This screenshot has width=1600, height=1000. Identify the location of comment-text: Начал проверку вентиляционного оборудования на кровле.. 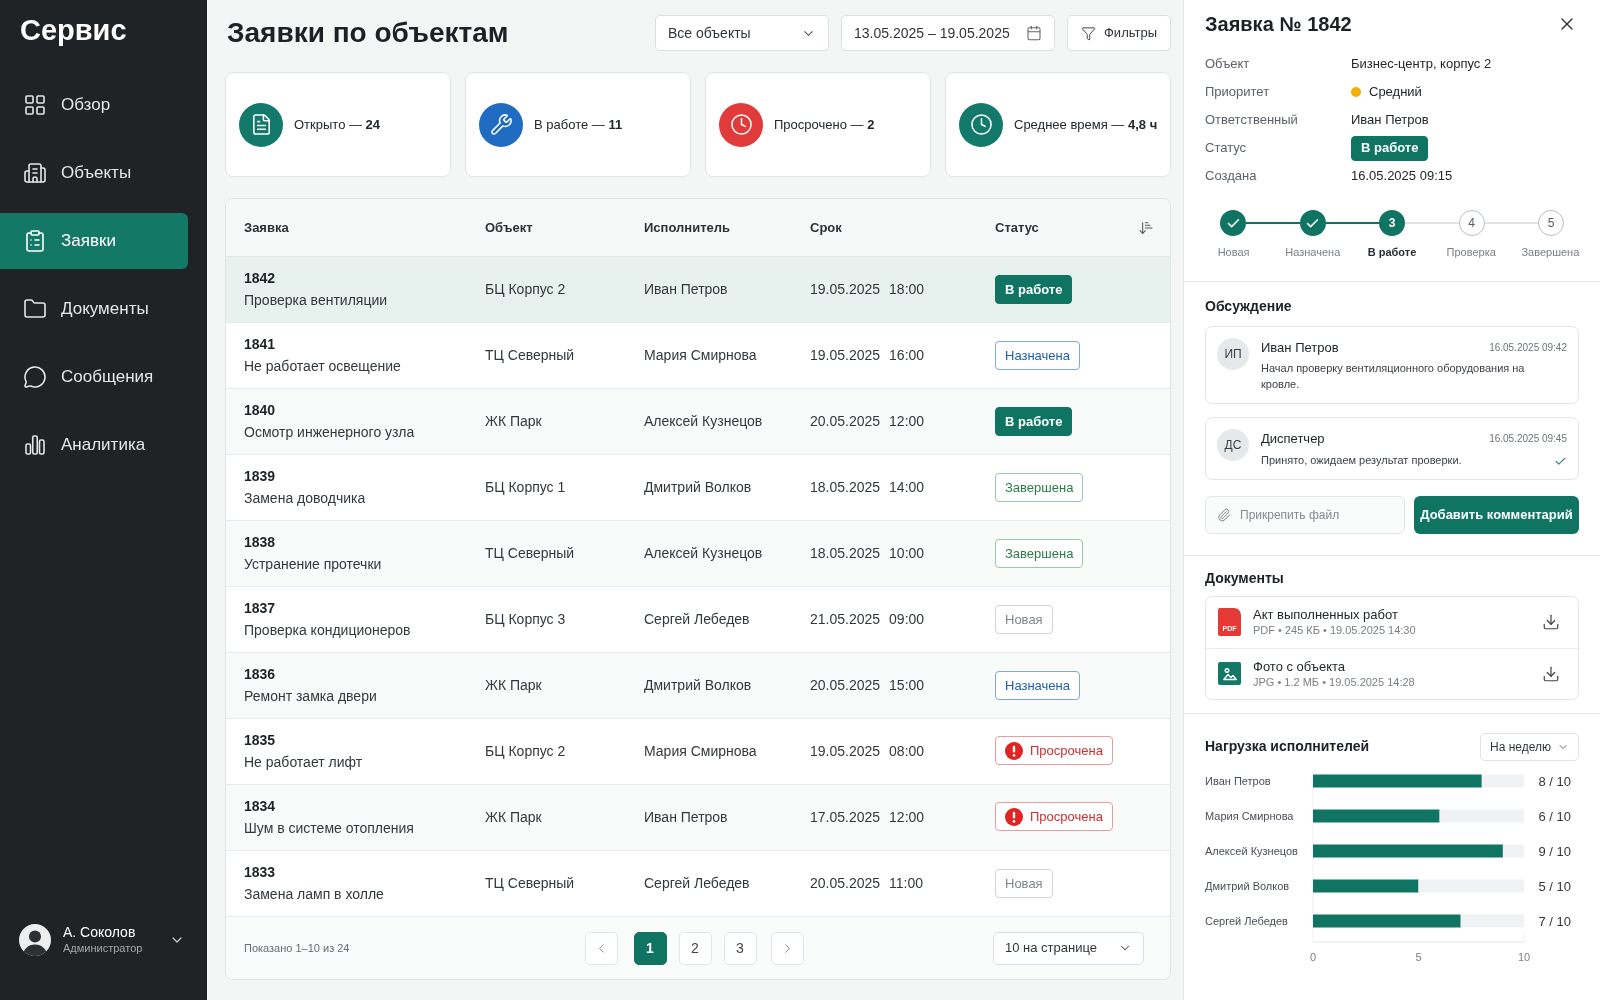
(1393, 376).